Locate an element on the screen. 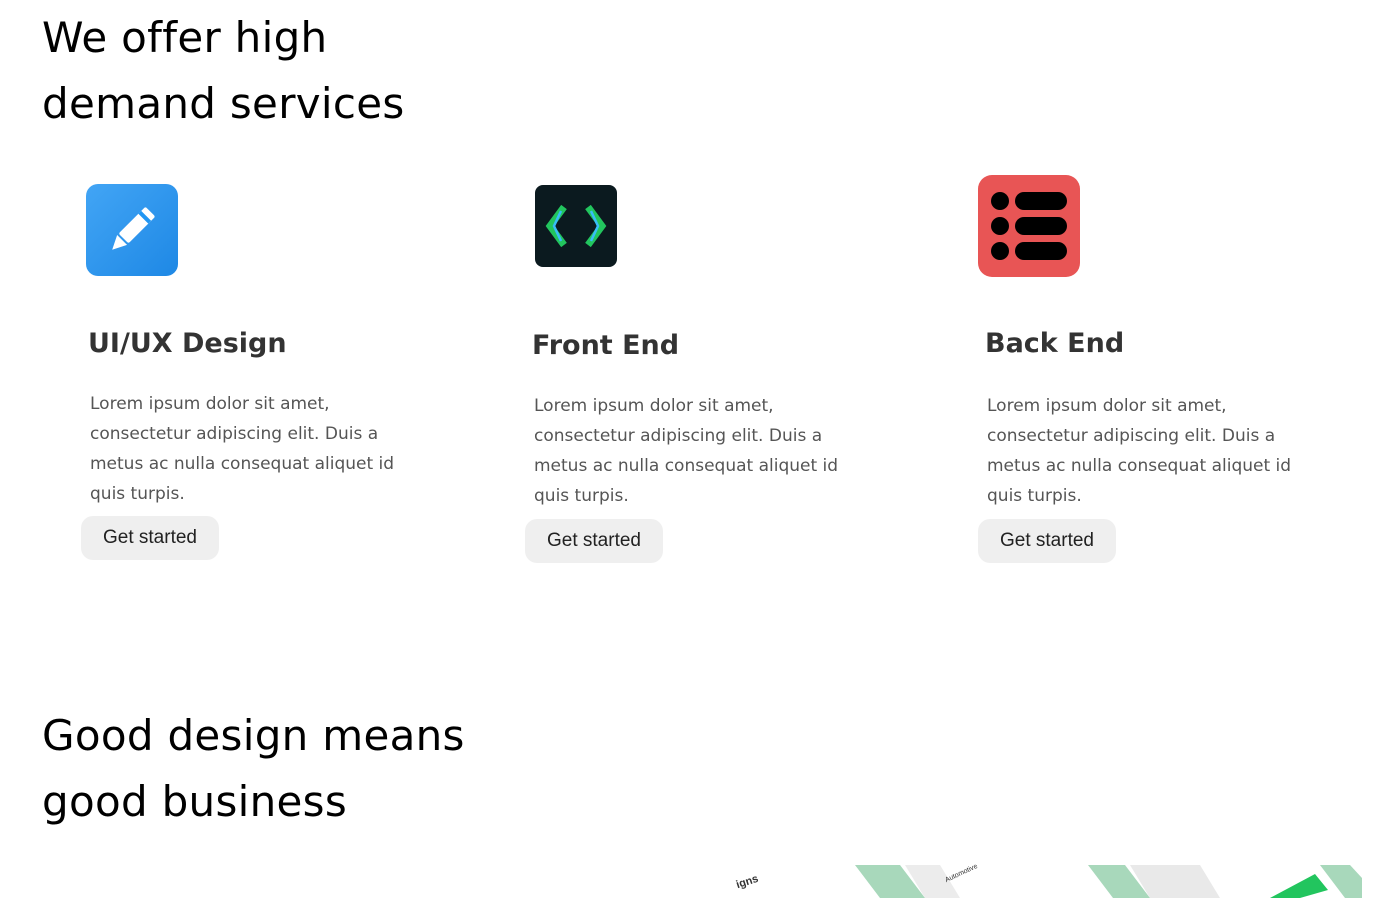 This screenshot has height=898, width=1386. portfolio-preview: igns Automotive is located at coordinates (1031, 879).